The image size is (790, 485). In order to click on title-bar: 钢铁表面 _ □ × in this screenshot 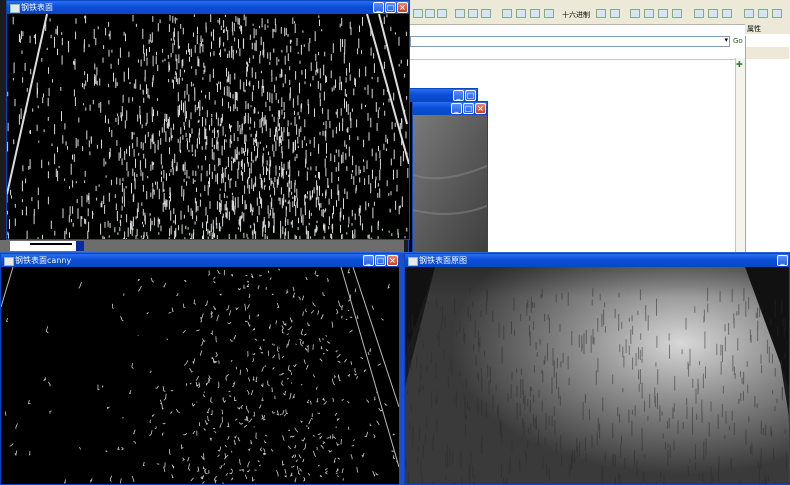, I will do `click(208, 7)`.